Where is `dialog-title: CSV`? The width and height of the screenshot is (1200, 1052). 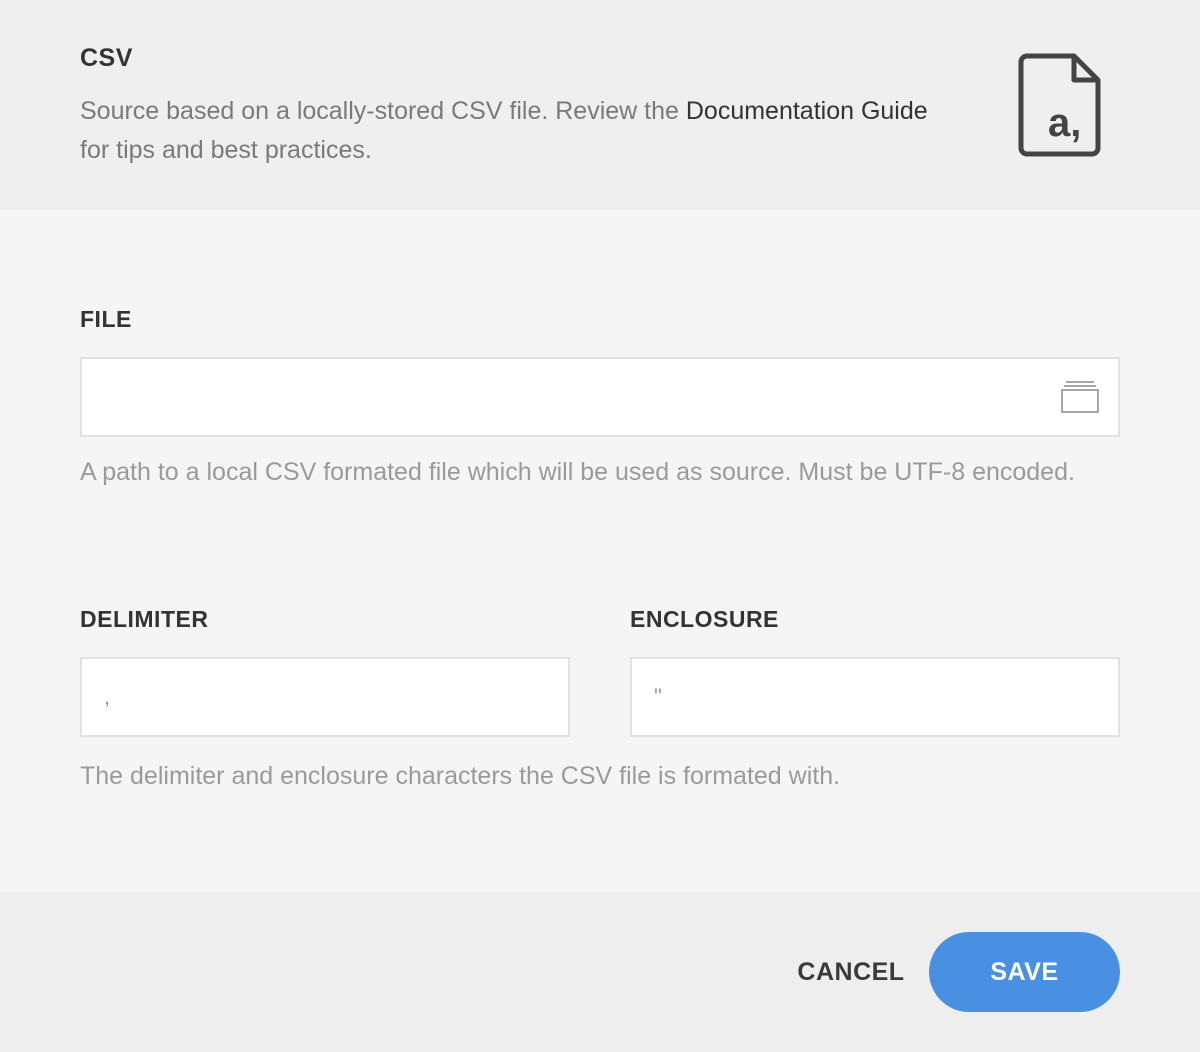
dialog-title: CSV is located at coordinates (106, 58).